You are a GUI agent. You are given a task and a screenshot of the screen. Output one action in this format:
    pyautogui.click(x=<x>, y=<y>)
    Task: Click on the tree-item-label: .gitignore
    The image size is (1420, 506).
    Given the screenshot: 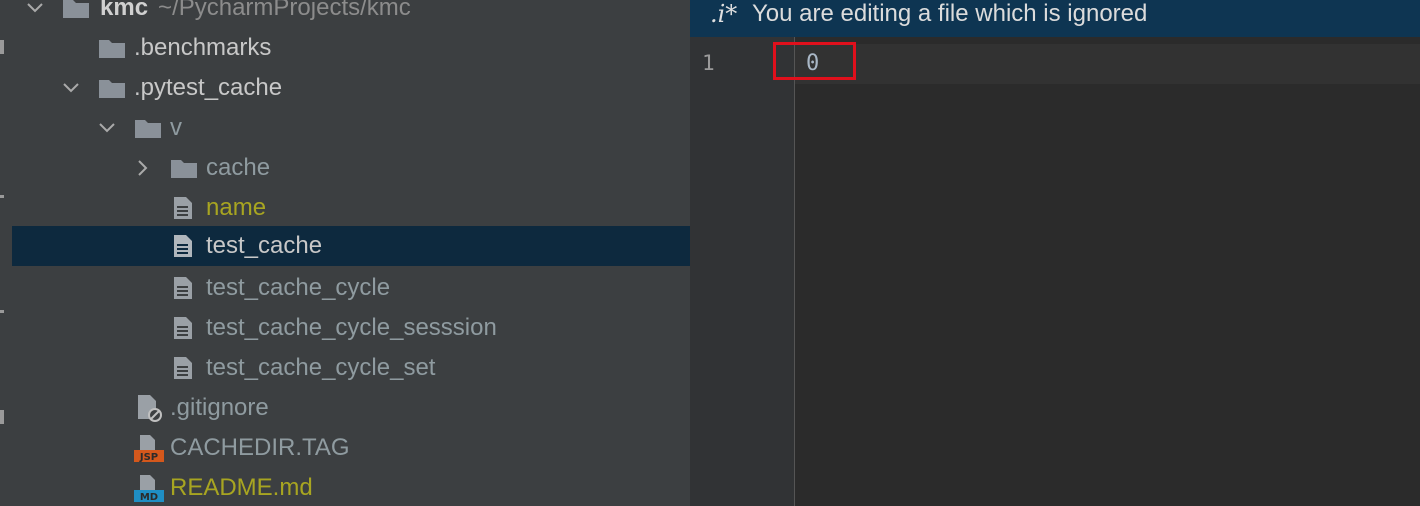 What is the action you would take?
    pyautogui.click(x=219, y=407)
    